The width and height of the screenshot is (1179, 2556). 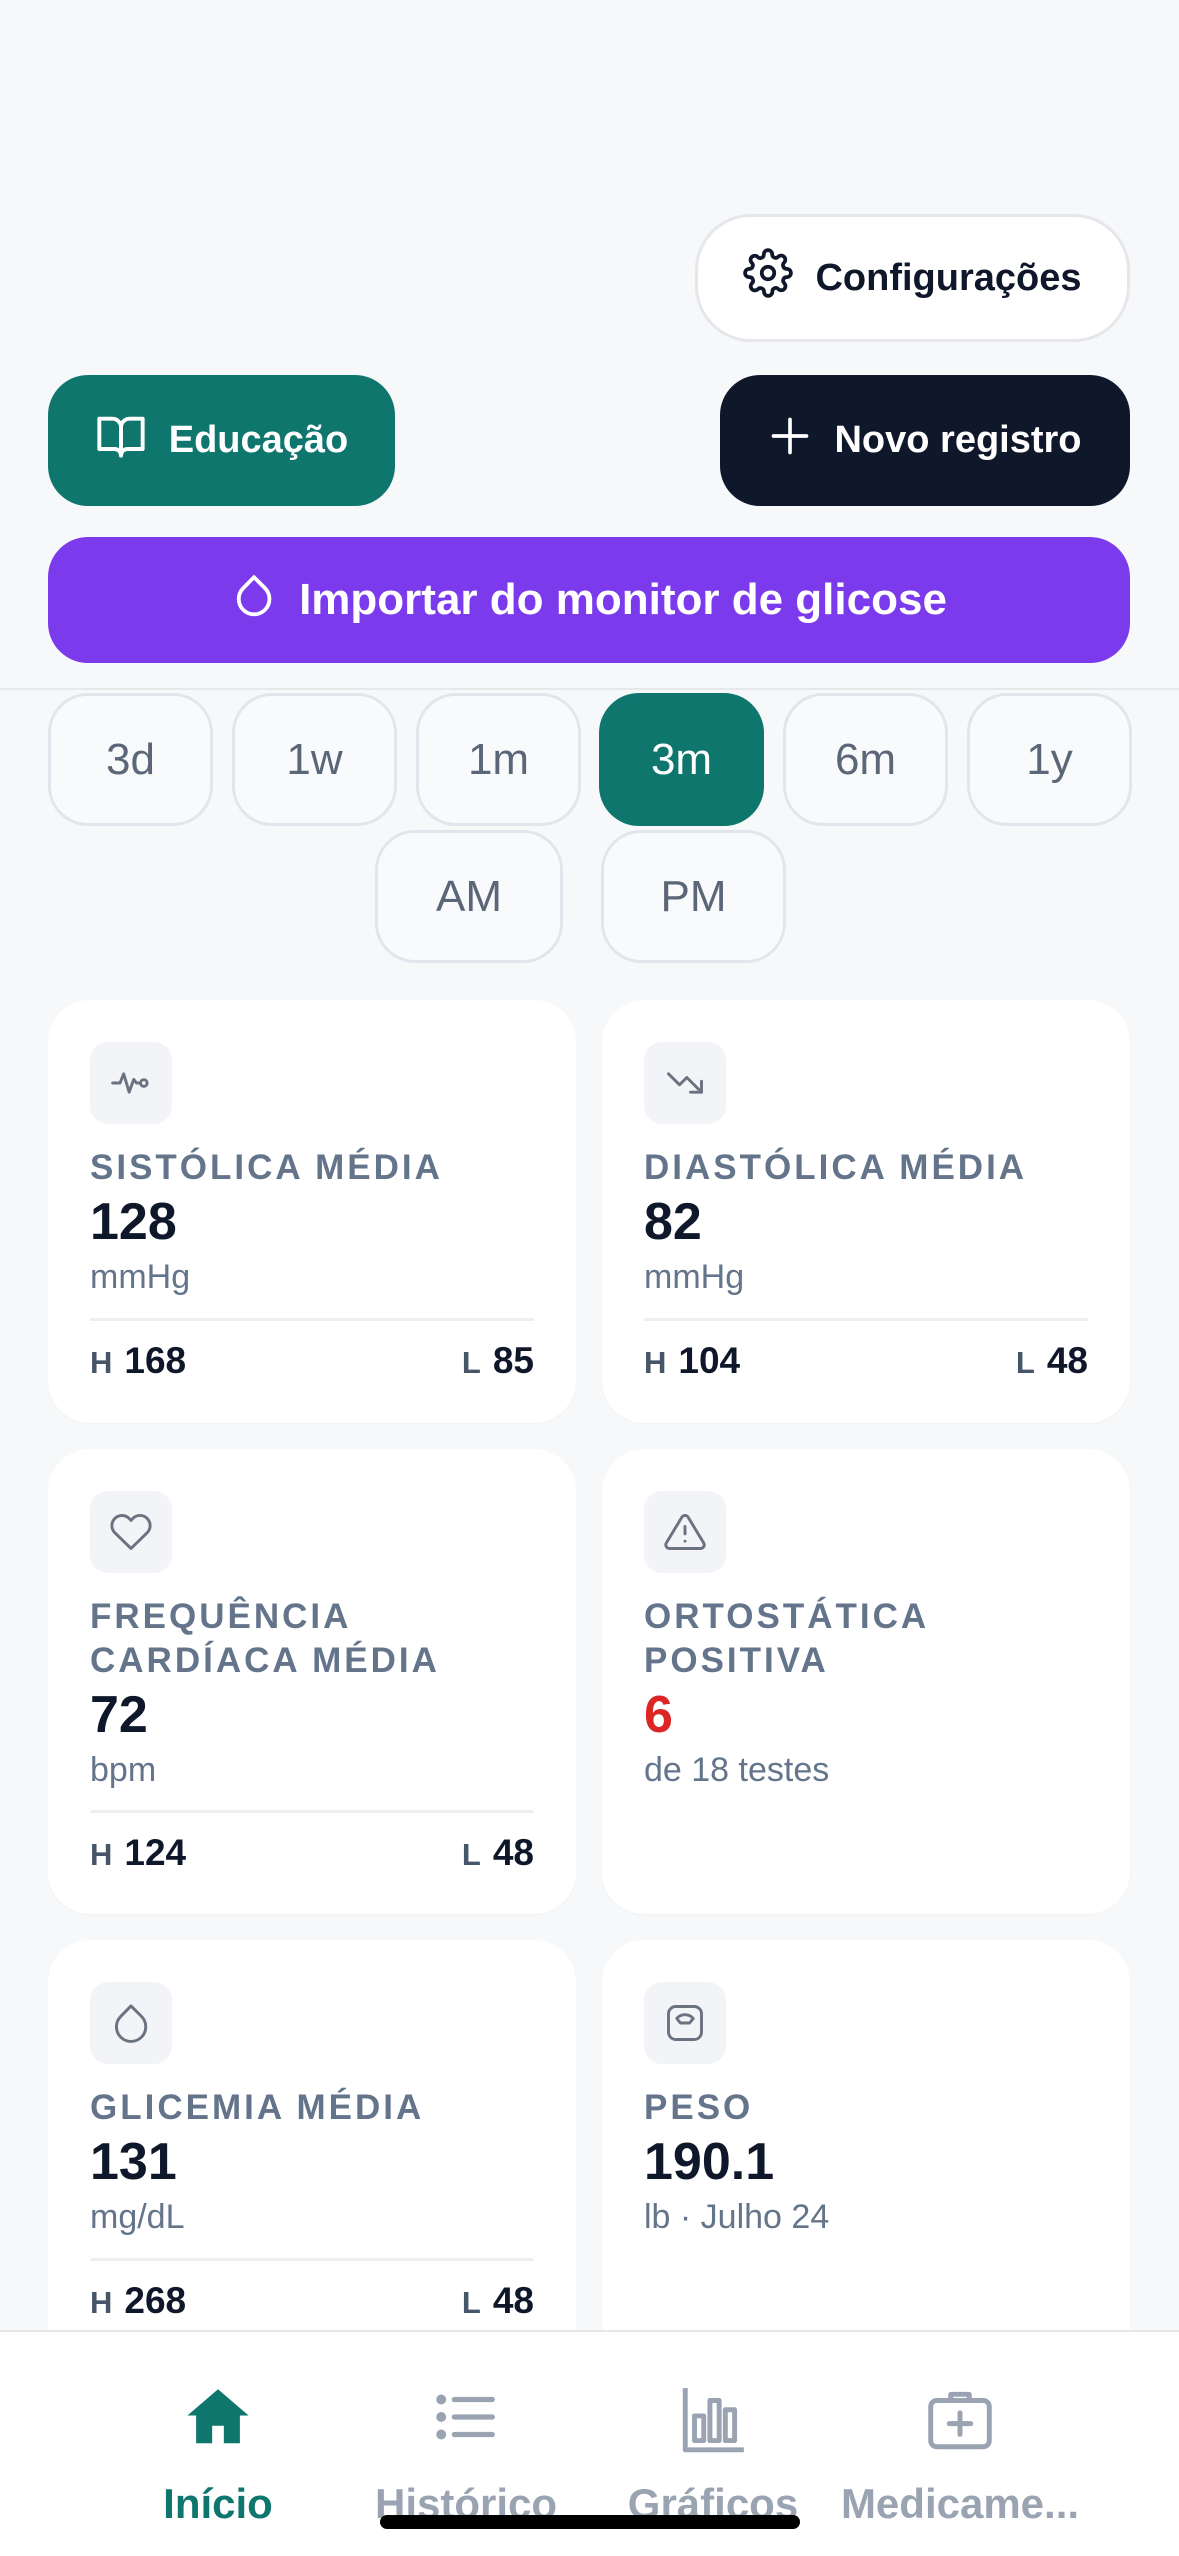 I want to click on card-label: SISTÓLICA MÉDIA, so click(x=266, y=1167).